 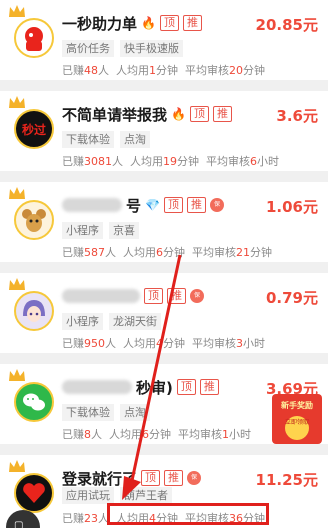 I want to click on task-title: 一秒助力单, so click(x=100, y=23).